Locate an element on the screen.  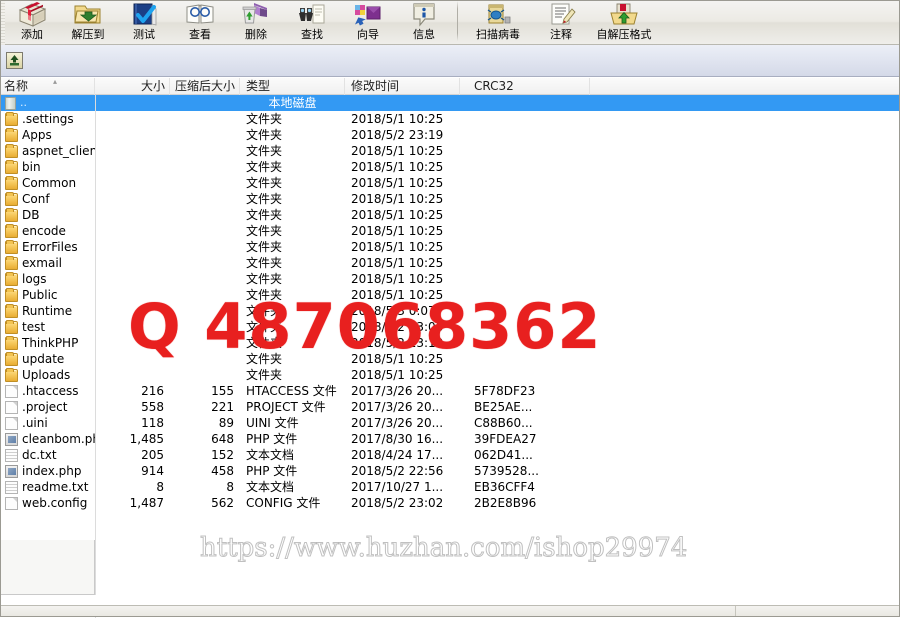
cell-name: Public is located at coordinates (47, 295).